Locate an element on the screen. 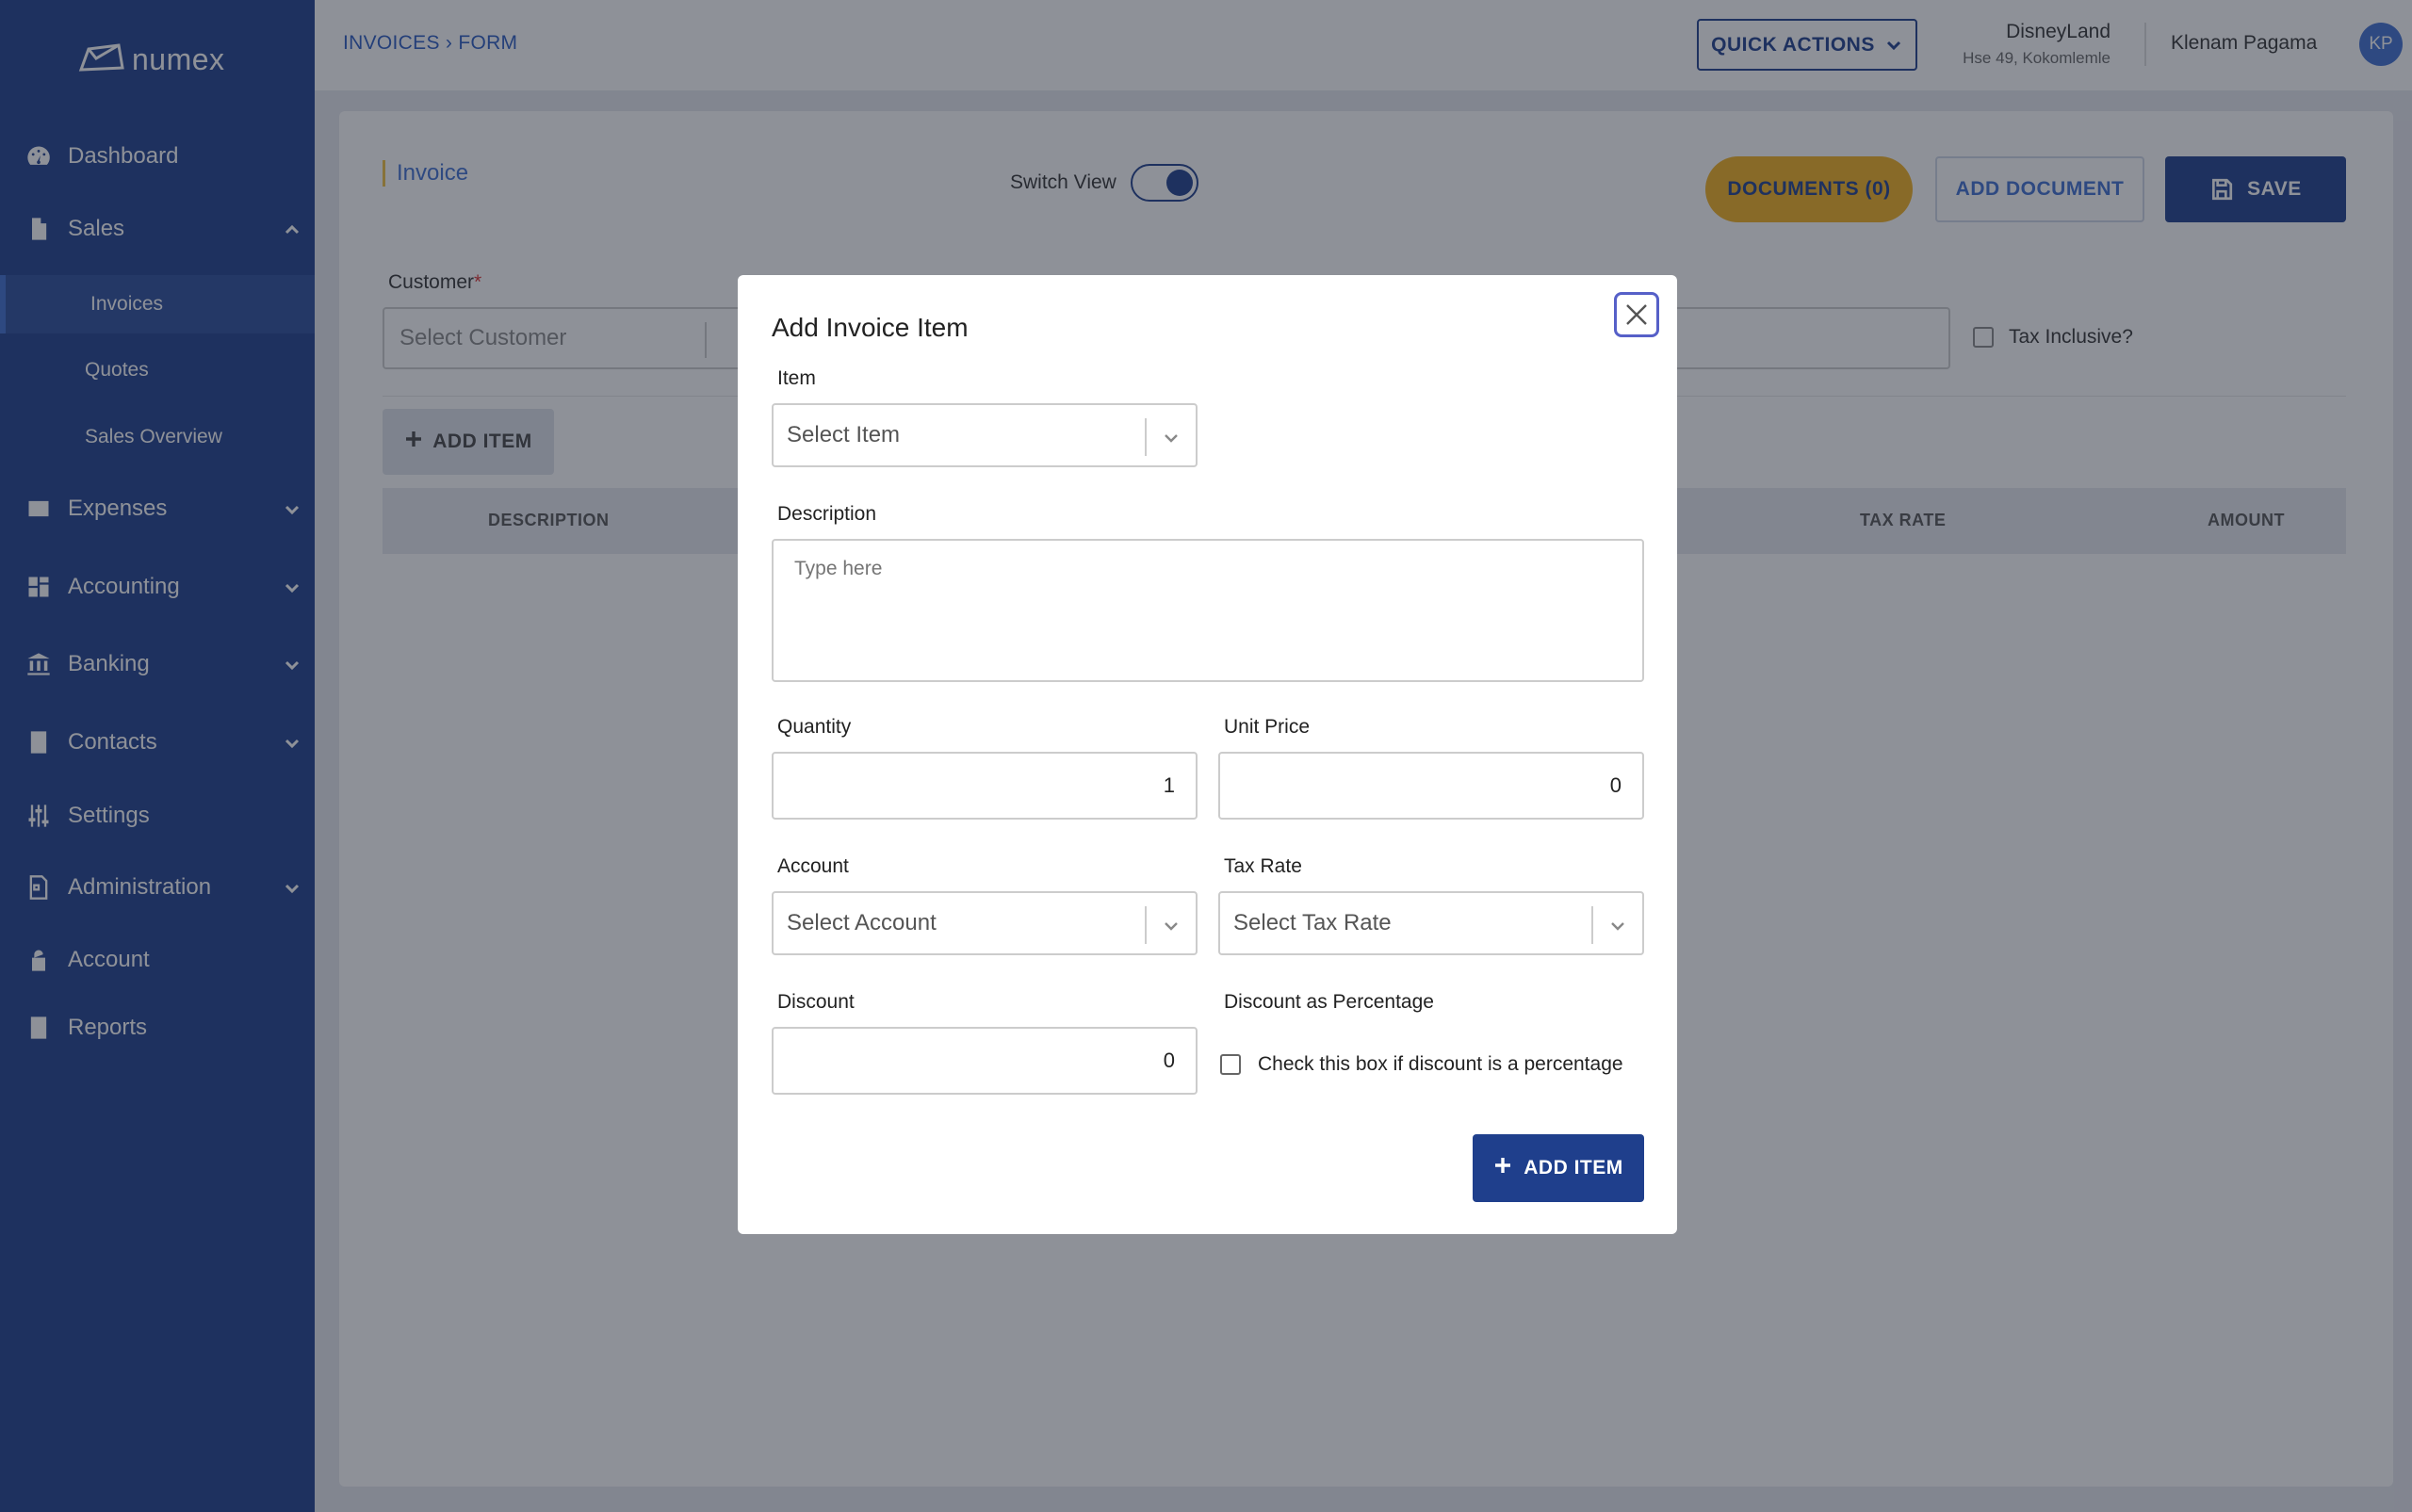 The width and height of the screenshot is (2412, 1512). description-label: Description is located at coordinates (827, 514).